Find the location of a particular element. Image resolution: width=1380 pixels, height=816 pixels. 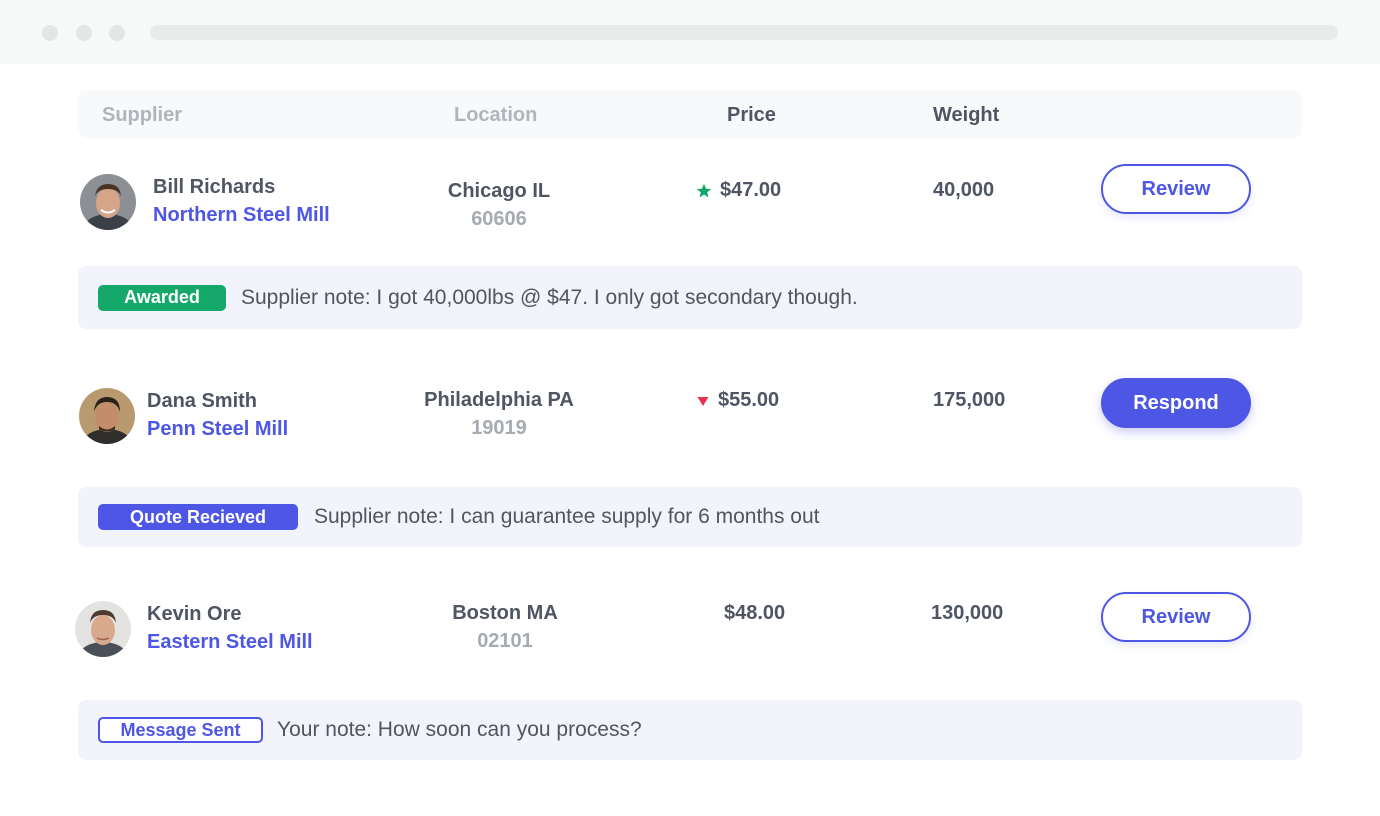

address-bar is located at coordinates (744, 32).